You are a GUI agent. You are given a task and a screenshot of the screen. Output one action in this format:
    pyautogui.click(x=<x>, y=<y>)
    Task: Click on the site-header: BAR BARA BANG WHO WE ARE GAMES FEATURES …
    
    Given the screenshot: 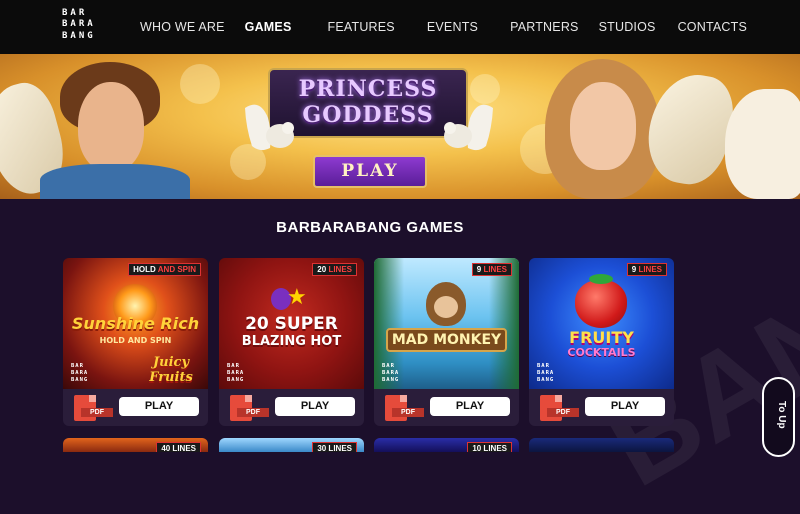 What is the action you would take?
    pyautogui.click(x=400, y=27)
    